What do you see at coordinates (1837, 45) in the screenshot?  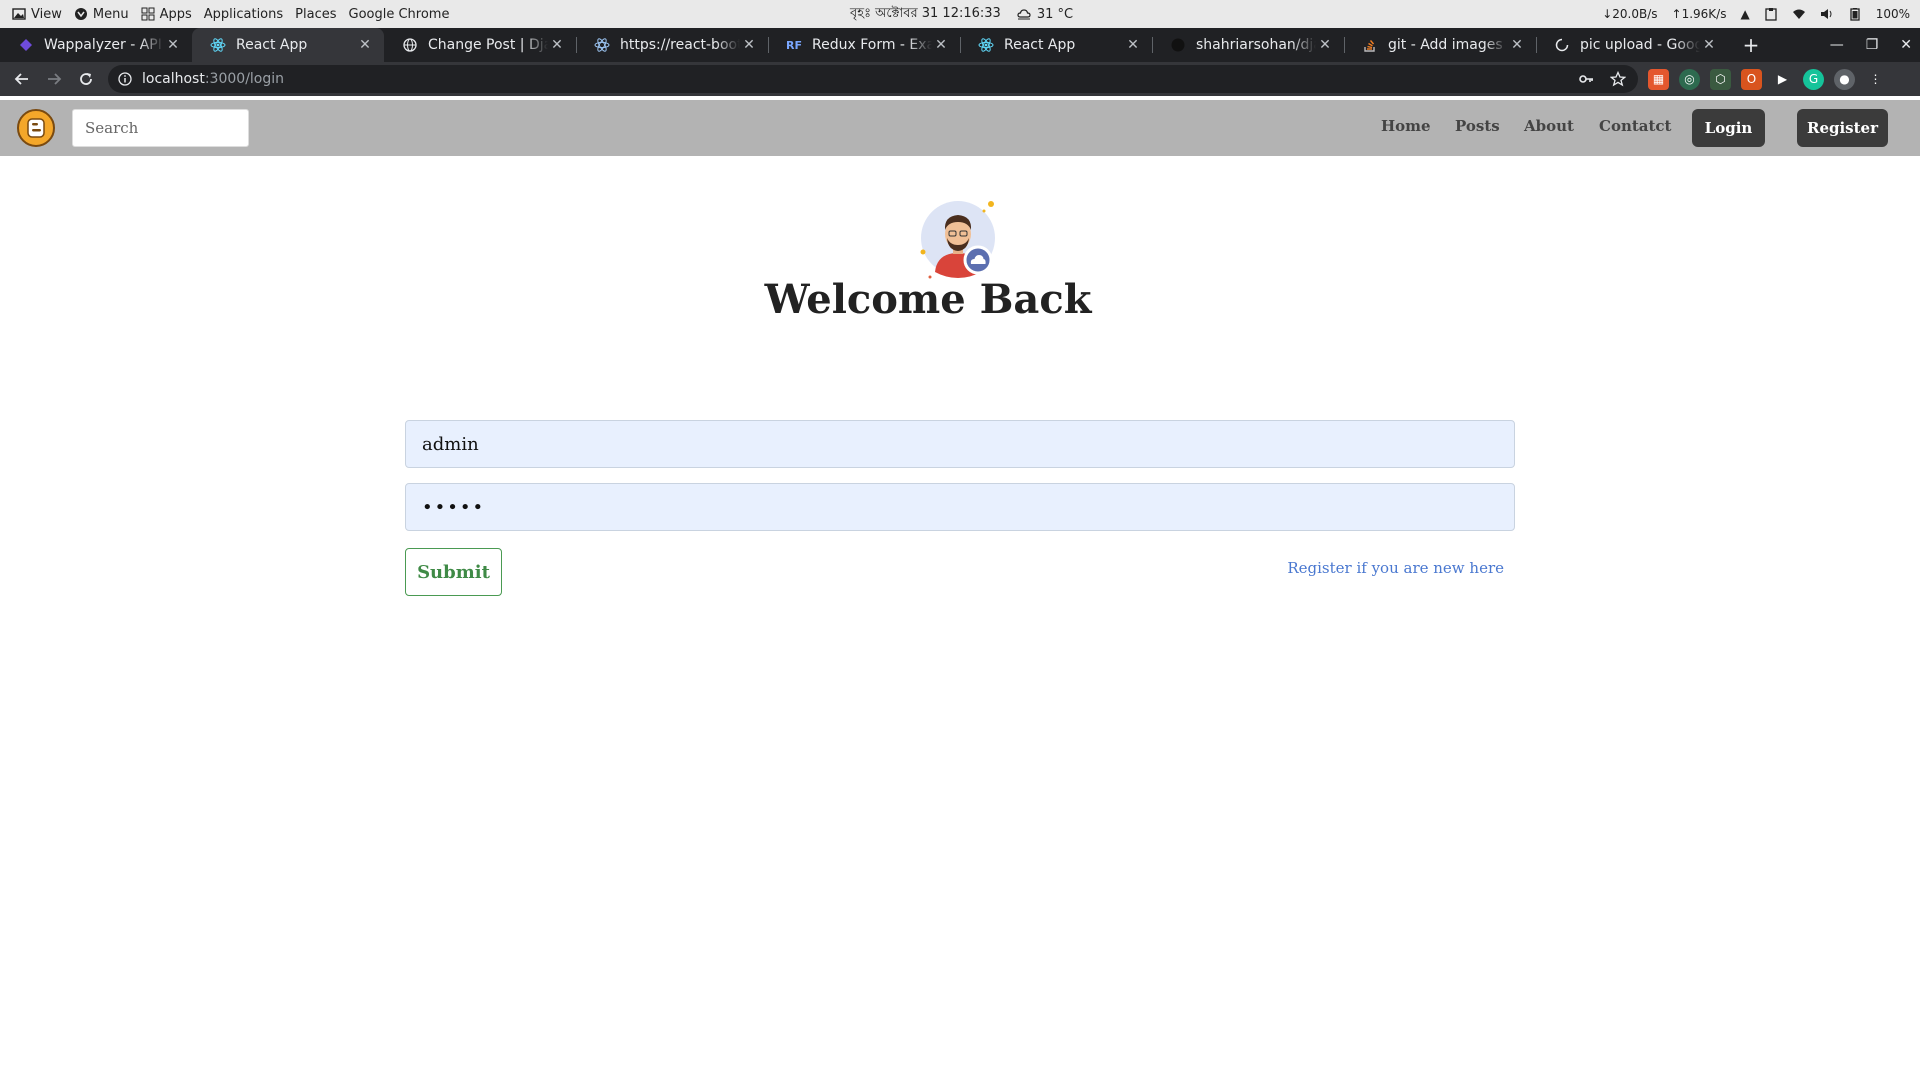 I see `minimize-icon: —` at bounding box center [1837, 45].